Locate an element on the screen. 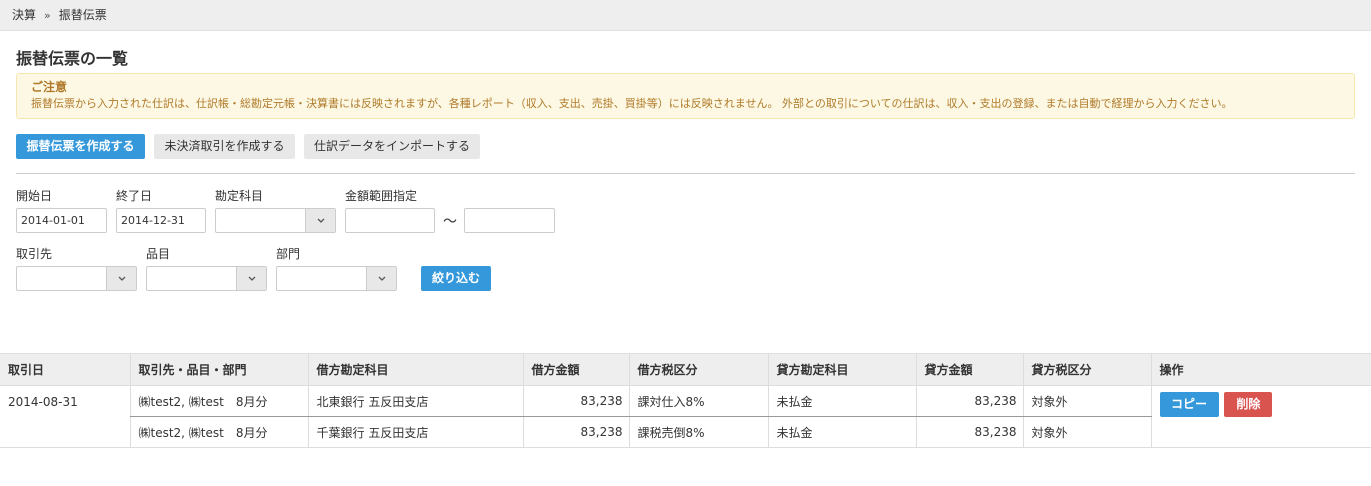 Image resolution: width=1371 pixels, height=486 pixels. page-title: 振替伝票の一覧 is located at coordinates (72, 58).